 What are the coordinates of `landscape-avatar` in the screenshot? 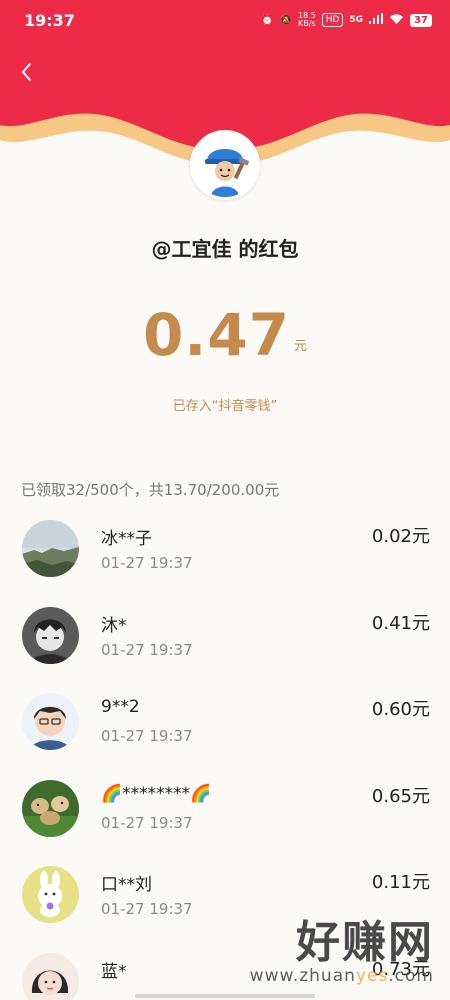 It's located at (50, 548).